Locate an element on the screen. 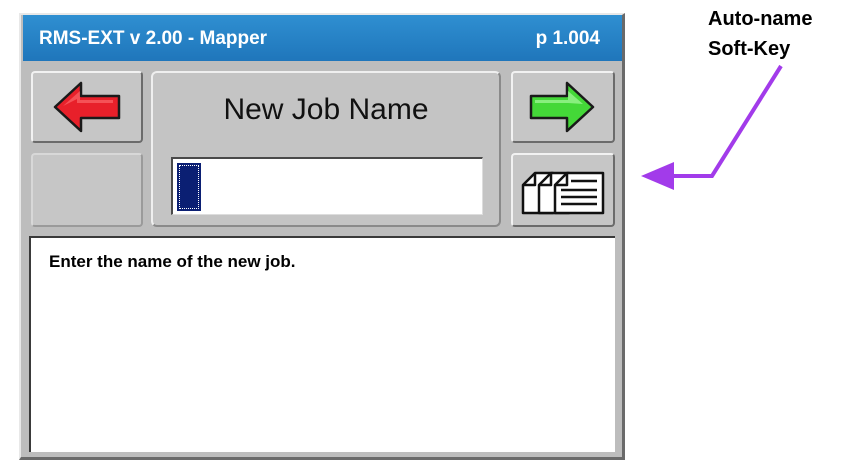 The image size is (841, 465). callout-arrowhead is located at coordinates (657, 176).